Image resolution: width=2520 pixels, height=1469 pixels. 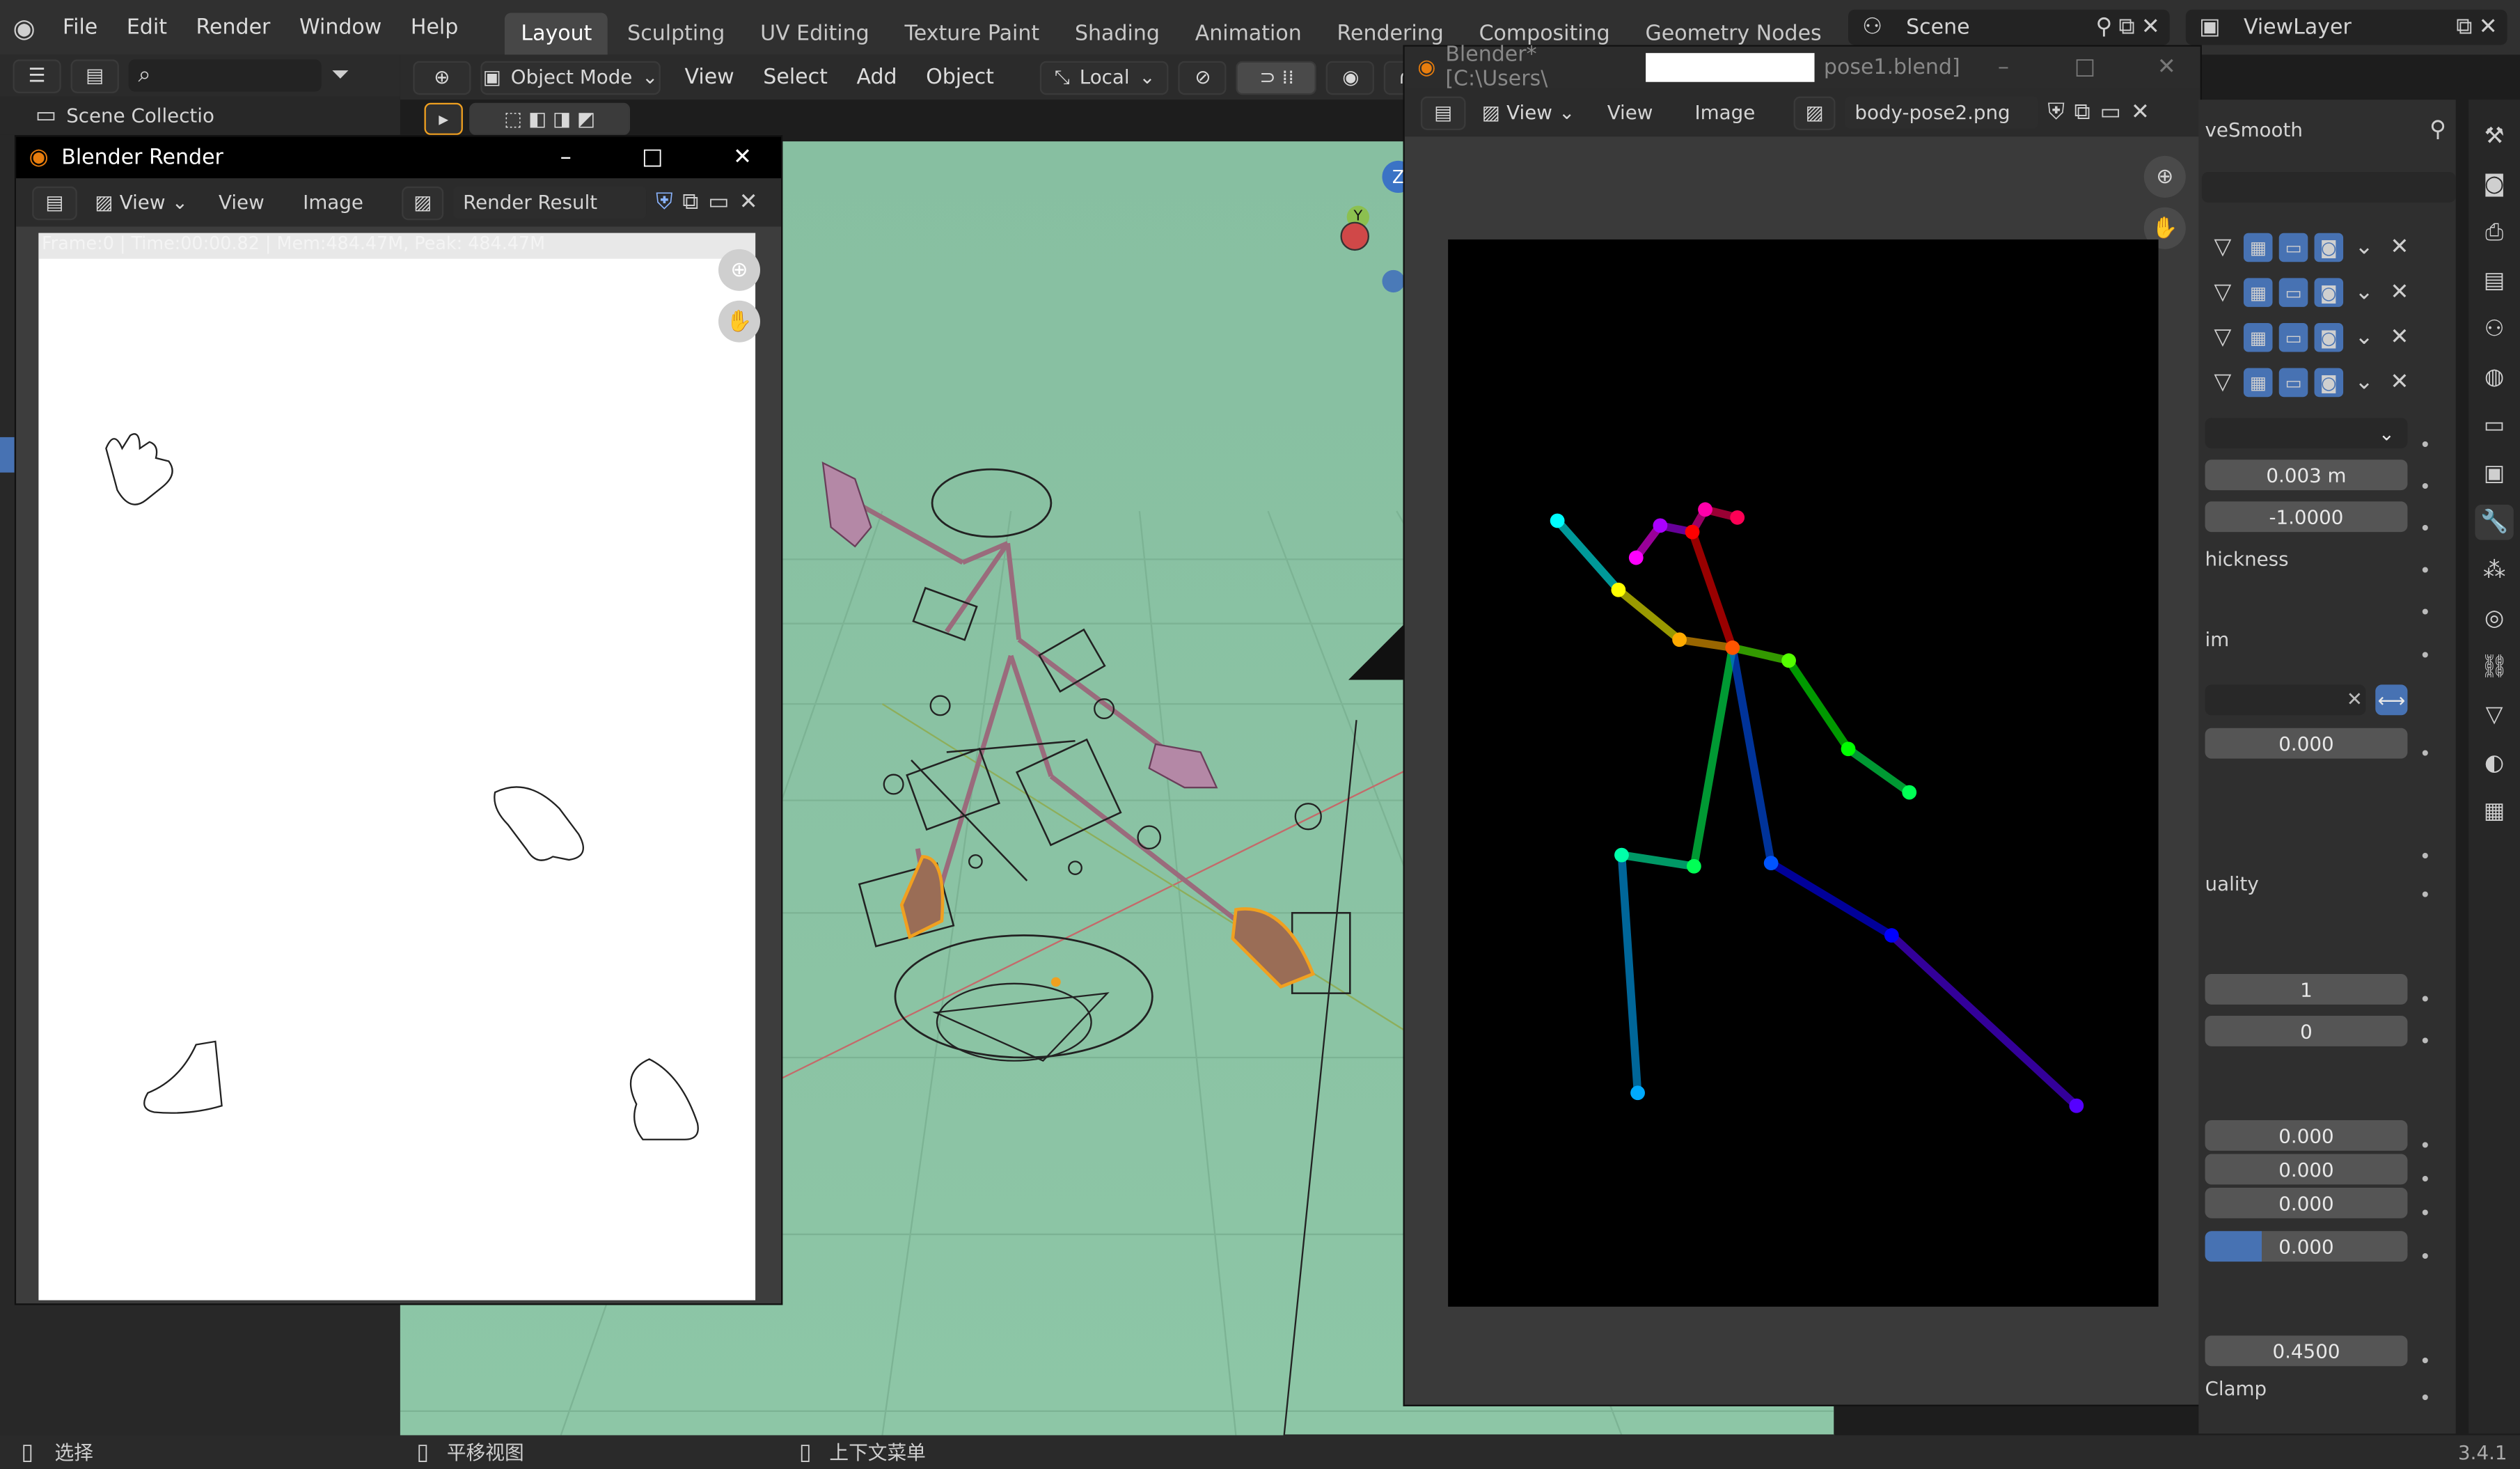 What do you see at coordinates (2494, 667) in the screenshot?
I see `constraints-icon: ⛓` at bounding box center [2494, 667].